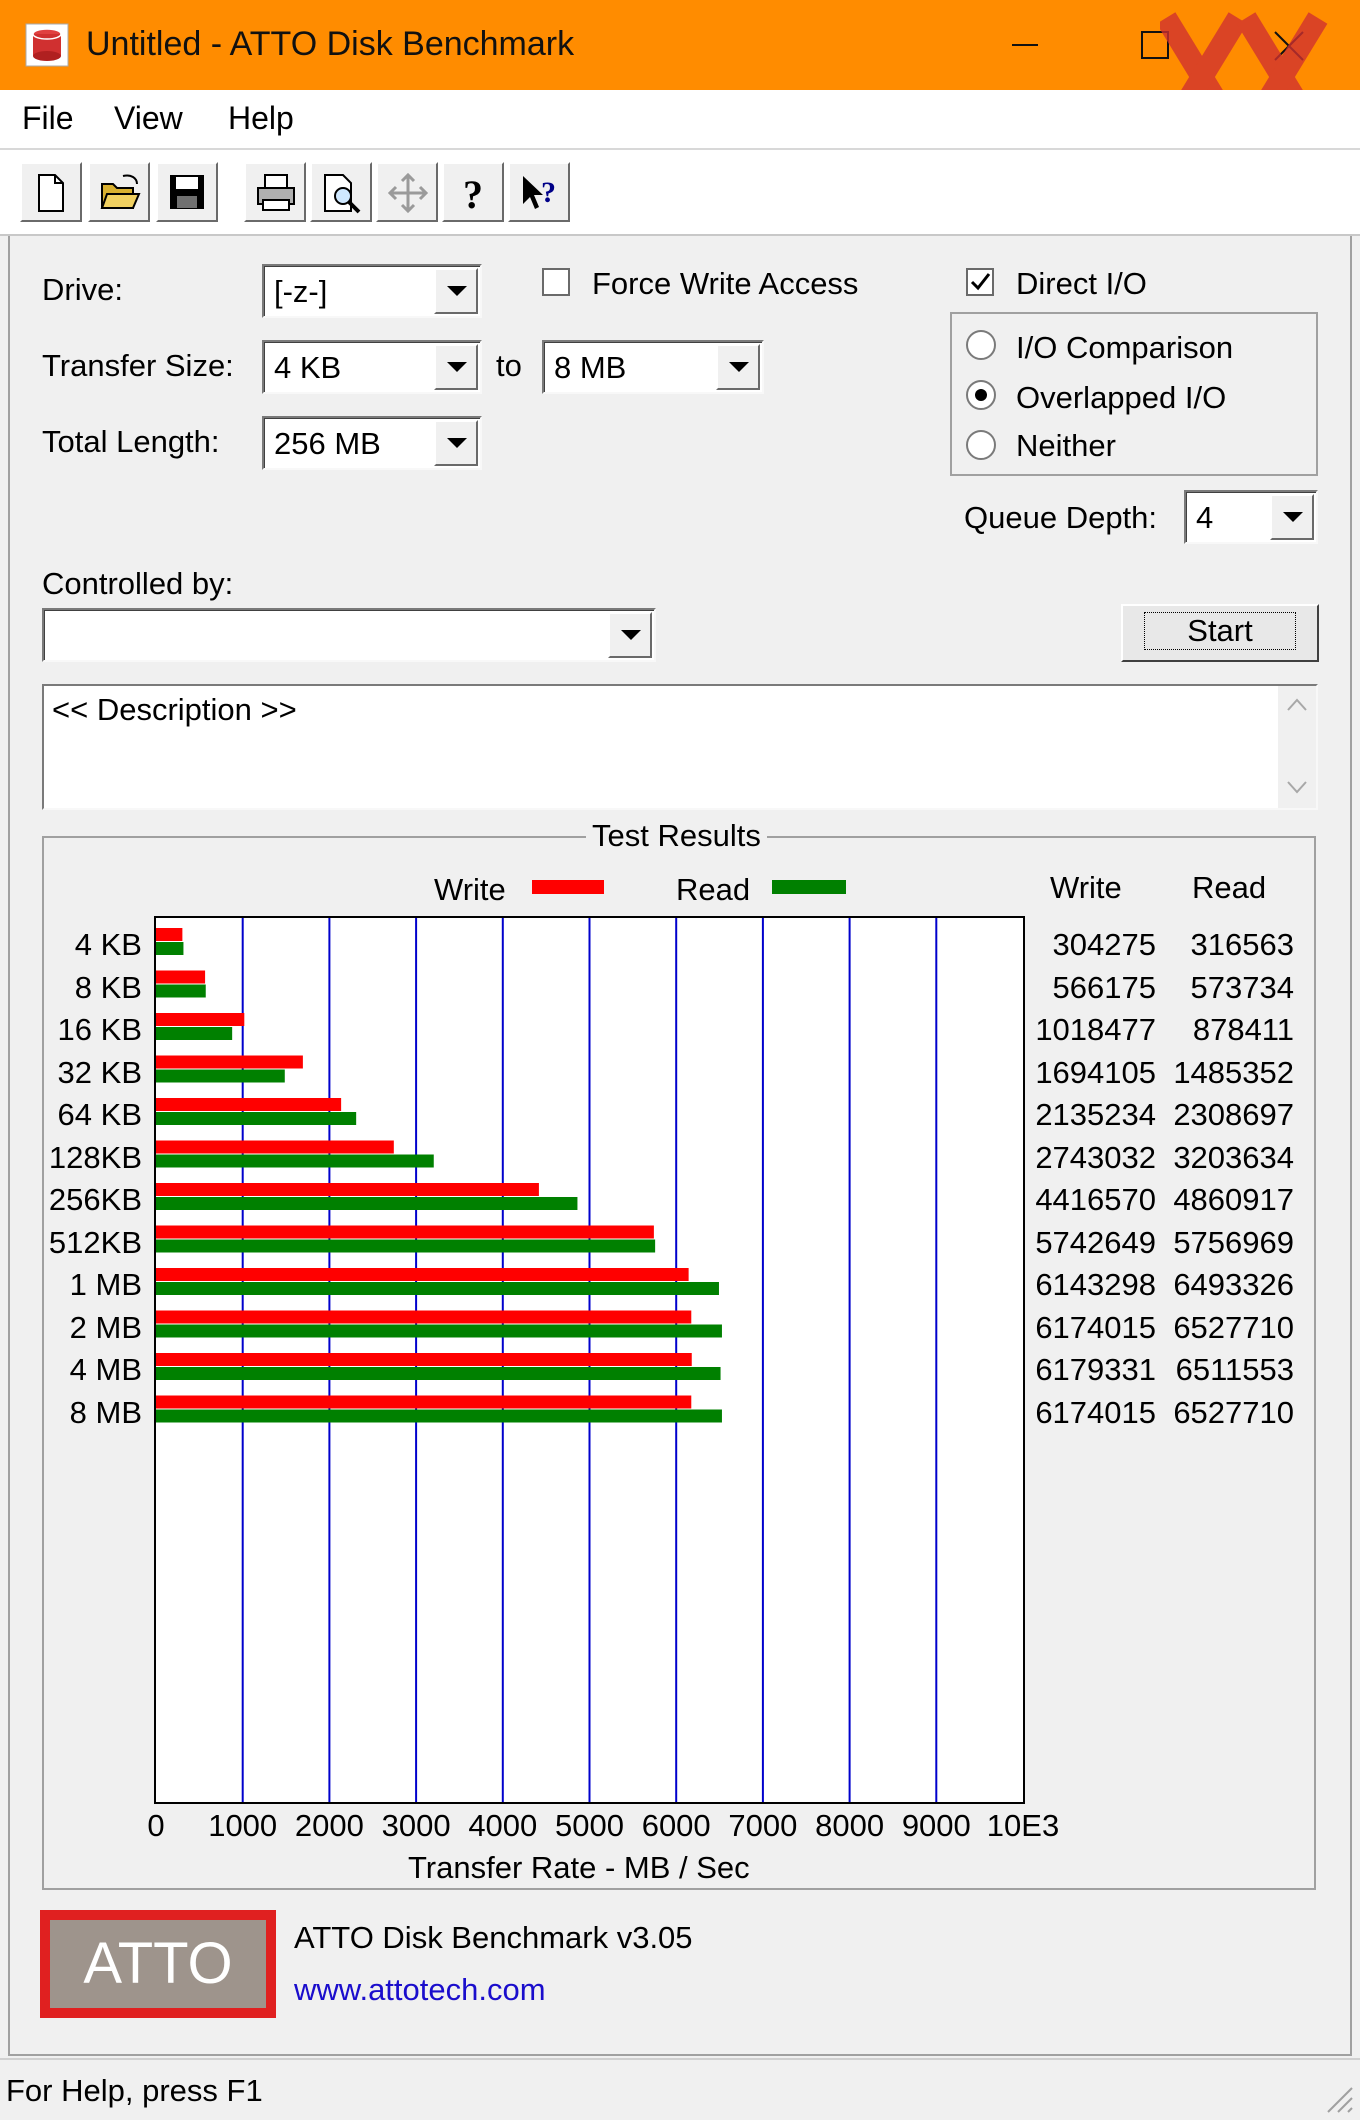  I want to click on print-preview-icon, so click(342, 194).